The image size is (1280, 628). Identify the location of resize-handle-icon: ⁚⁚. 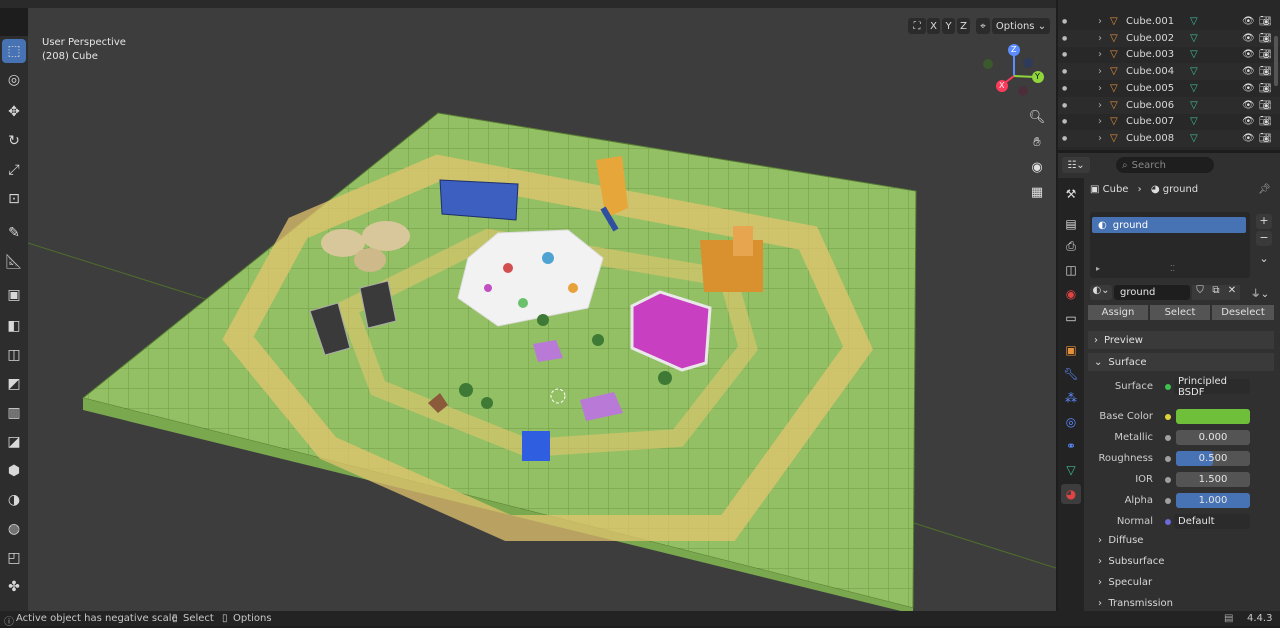
(1172, 268).